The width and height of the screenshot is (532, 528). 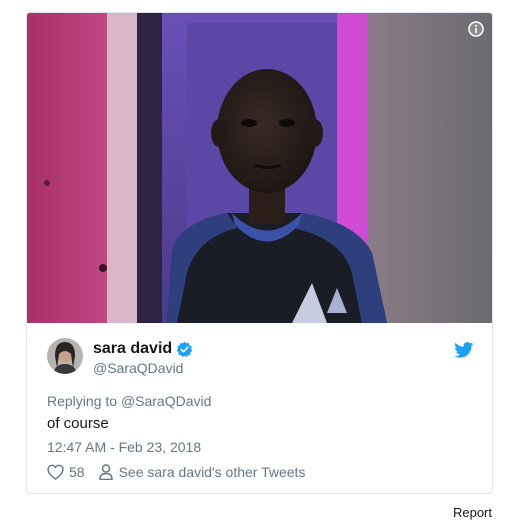 I want to click on info-icon, so click(x=476, y=29).